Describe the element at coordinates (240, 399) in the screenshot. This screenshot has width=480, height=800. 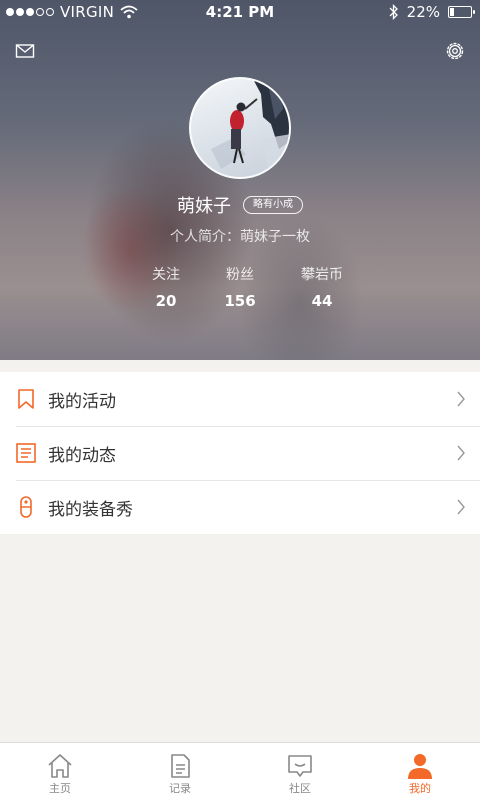
I see `menu-item-my-activities: 我的活动` at that location.